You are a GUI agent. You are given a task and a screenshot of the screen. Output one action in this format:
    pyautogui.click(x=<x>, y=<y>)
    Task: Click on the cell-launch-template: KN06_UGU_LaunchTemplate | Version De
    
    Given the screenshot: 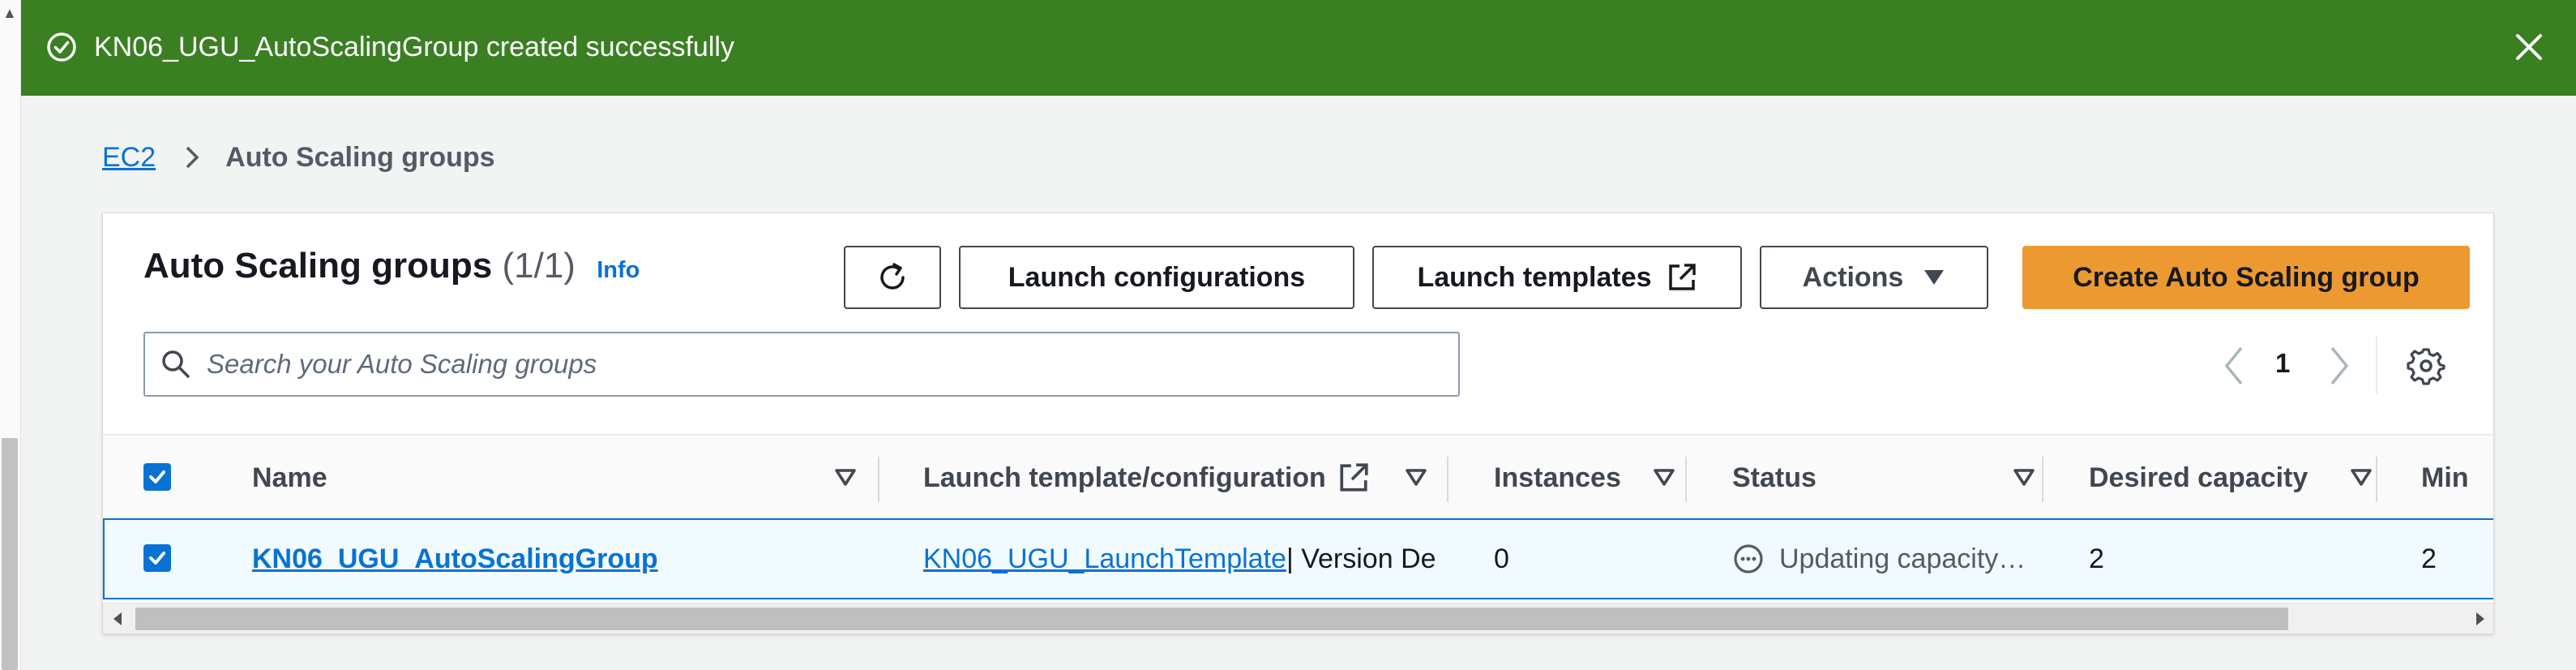 What is the action you would take?
    pyautogui.click(x=1186, y=559)
    